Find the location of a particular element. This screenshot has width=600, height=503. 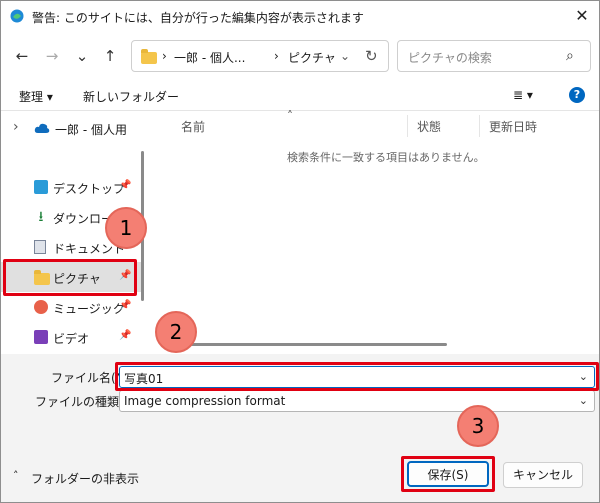

document-icon is located at coordinates (40, 247).